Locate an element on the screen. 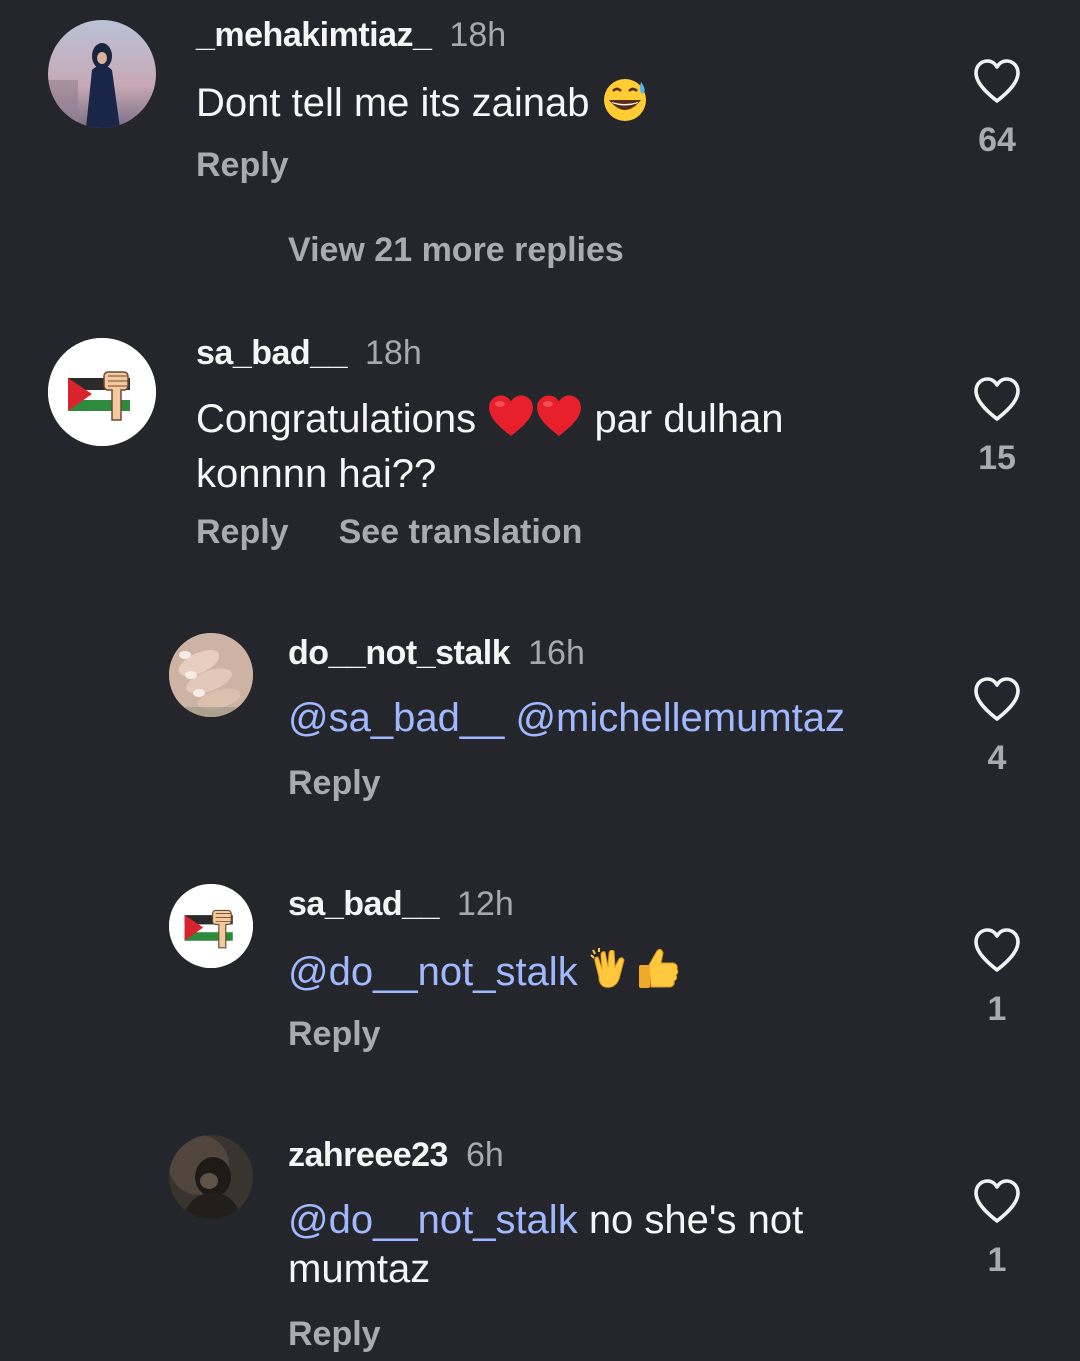  like-group: 4 is located at coordinates (997, 727).